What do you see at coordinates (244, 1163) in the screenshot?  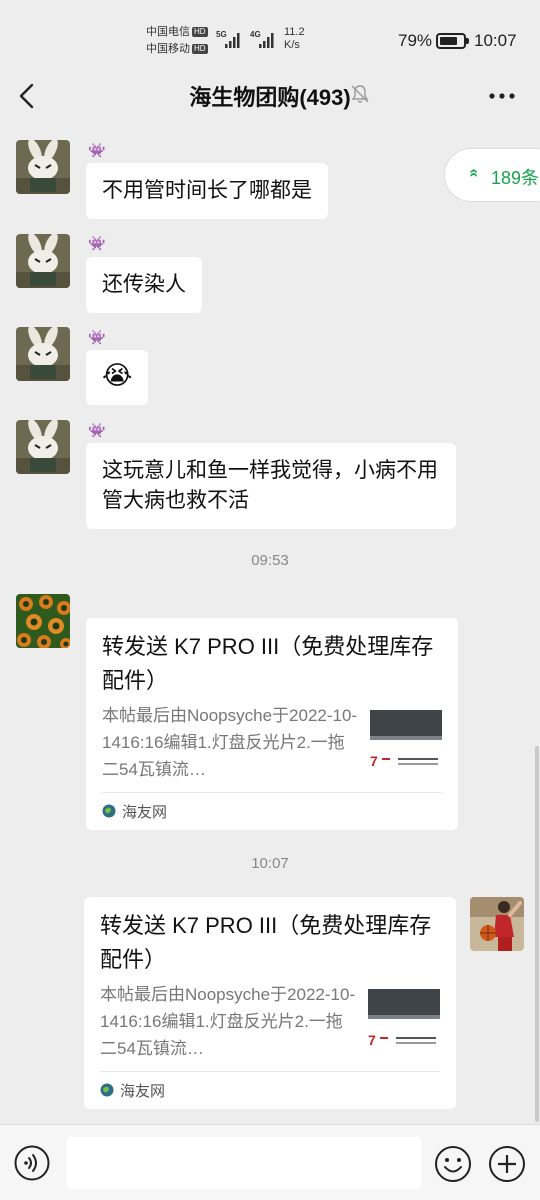 I see `message-input` at bounding box center [244, 1163].